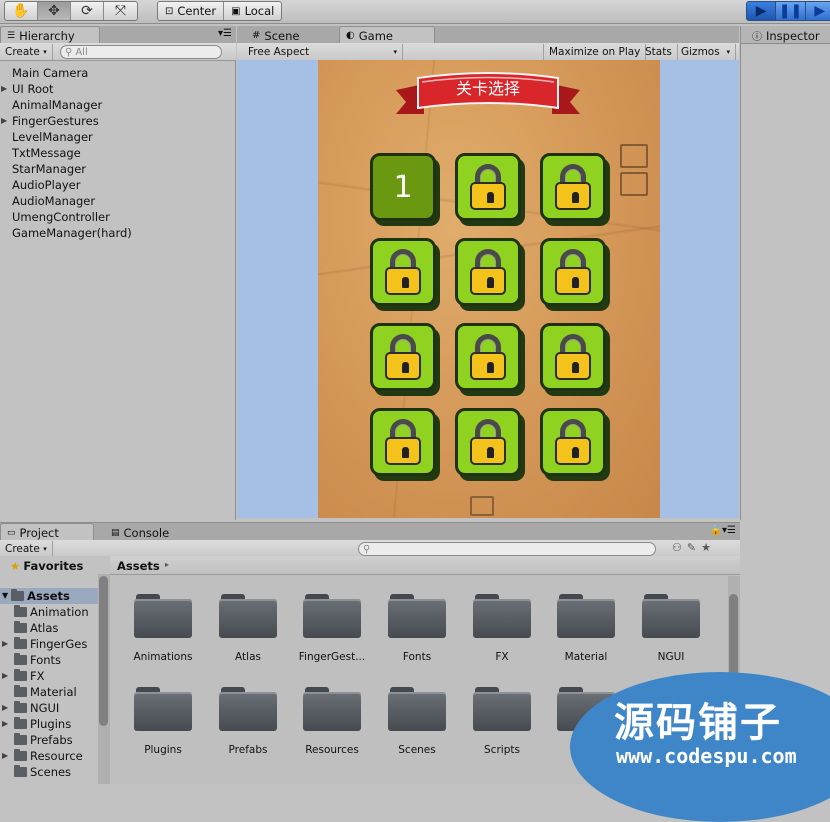 The image size is (830, 822). Describe the element at coordinates (138, 566) in the screenshot. I see `breadcrumb-assets: Assets` at that location.